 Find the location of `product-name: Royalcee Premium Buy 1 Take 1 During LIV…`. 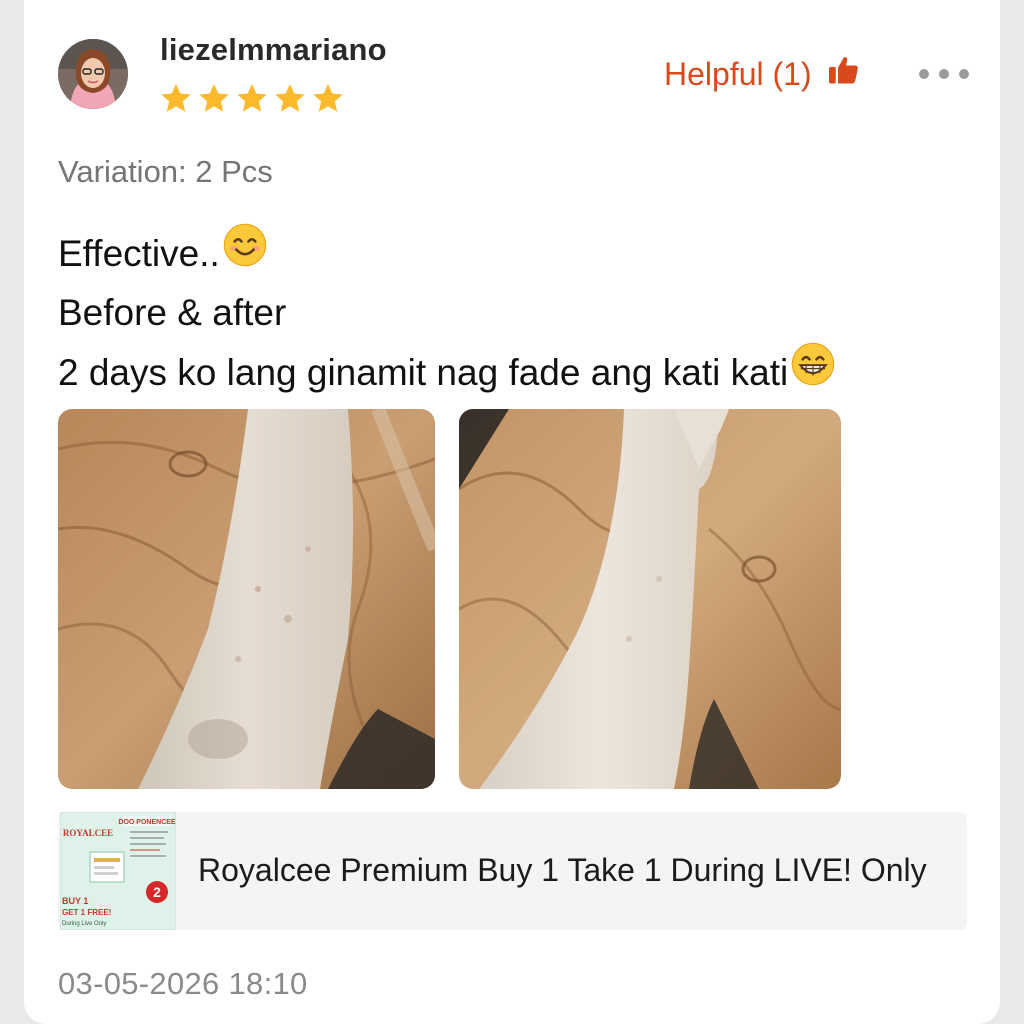

product-name: Royalcee Premium Buy 1 Take 1 During LIV… is located at coordinates (562, 870).